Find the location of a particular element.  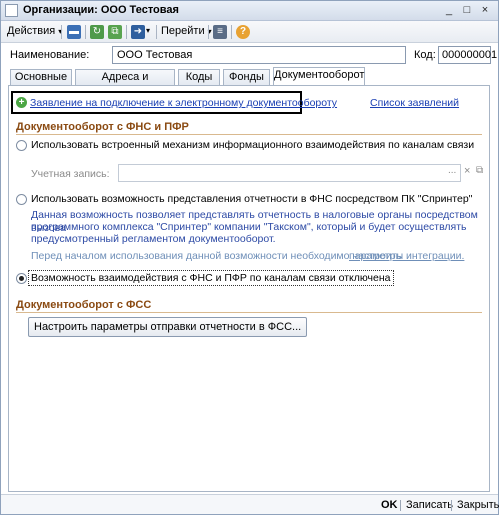

fss-section-title: Документооборот с ФСС is located at coordinates (84, 305).